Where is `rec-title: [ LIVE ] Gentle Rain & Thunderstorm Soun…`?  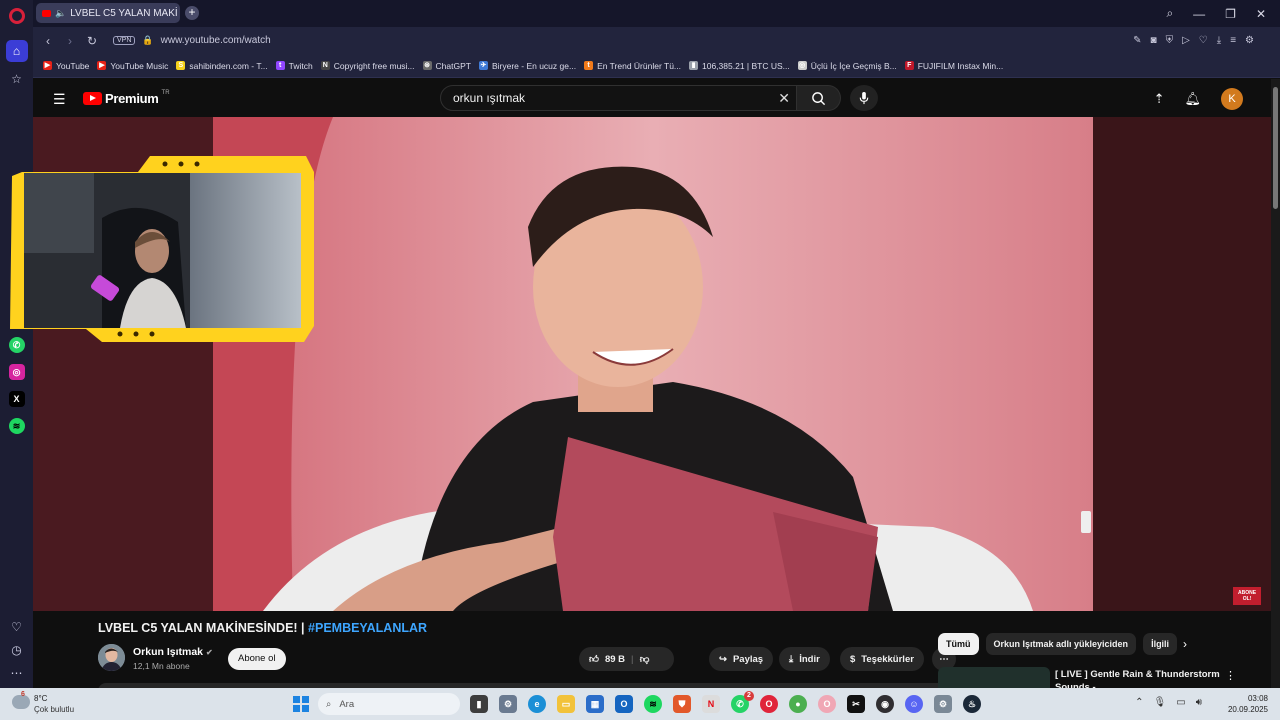 rec-title: [ LIVE ] Gentle Rain & Thunderstorm Soun… is located at coordinates (1142, 678).